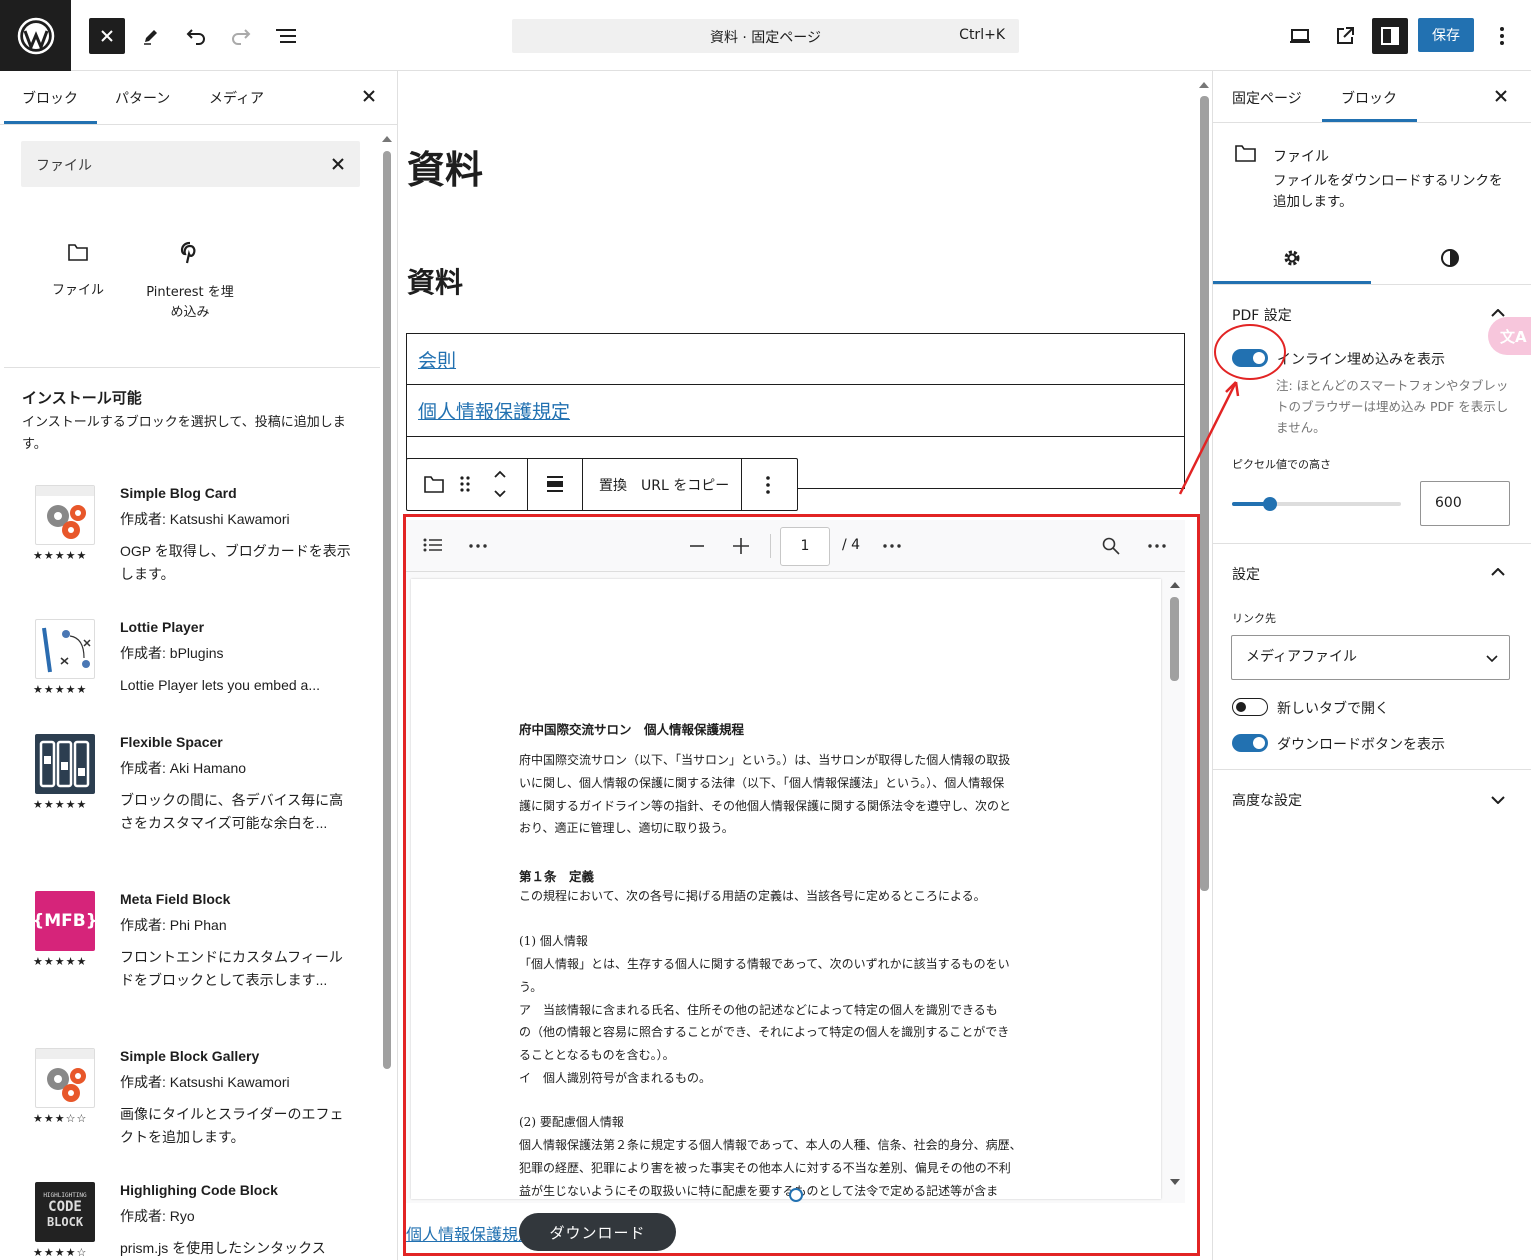  Describe the element at coordinates (697, 546) in the screenshot. I see `zoom-out-icon` at that location.